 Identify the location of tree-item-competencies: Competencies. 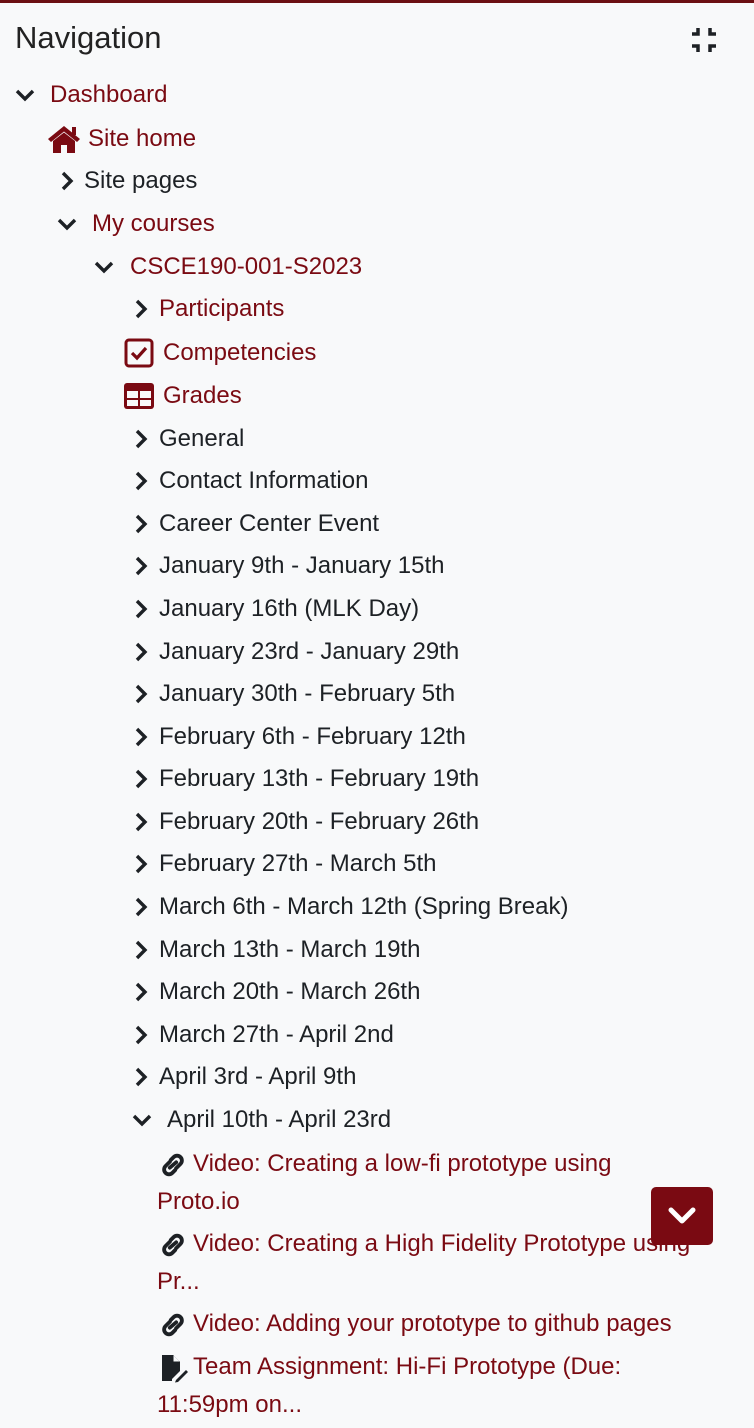
(220, 353).